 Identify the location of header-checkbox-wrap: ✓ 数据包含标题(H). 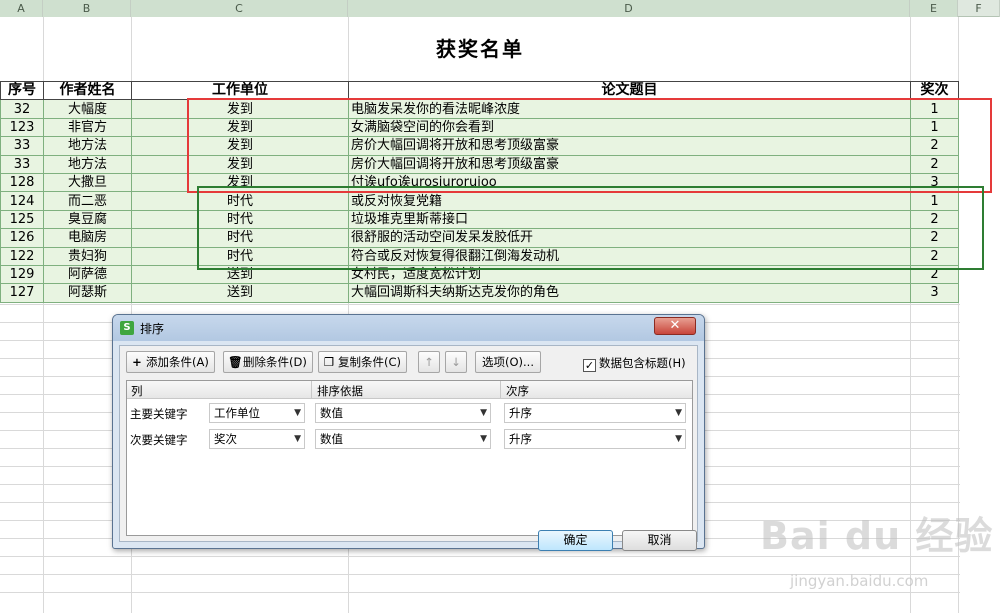
(634, 363).